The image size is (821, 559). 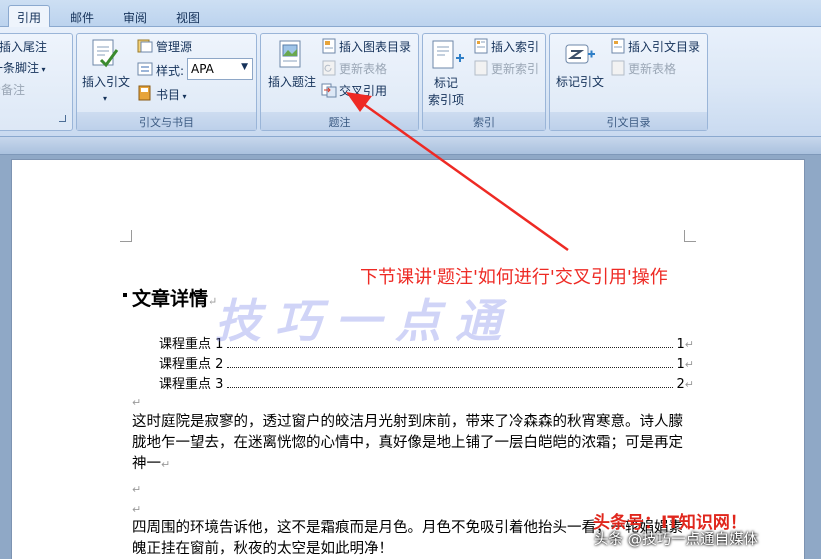 I want to click on annotation-text: 下节课讲'题注'如何进行'交叉引用'操作, so click(x=514, y=277).